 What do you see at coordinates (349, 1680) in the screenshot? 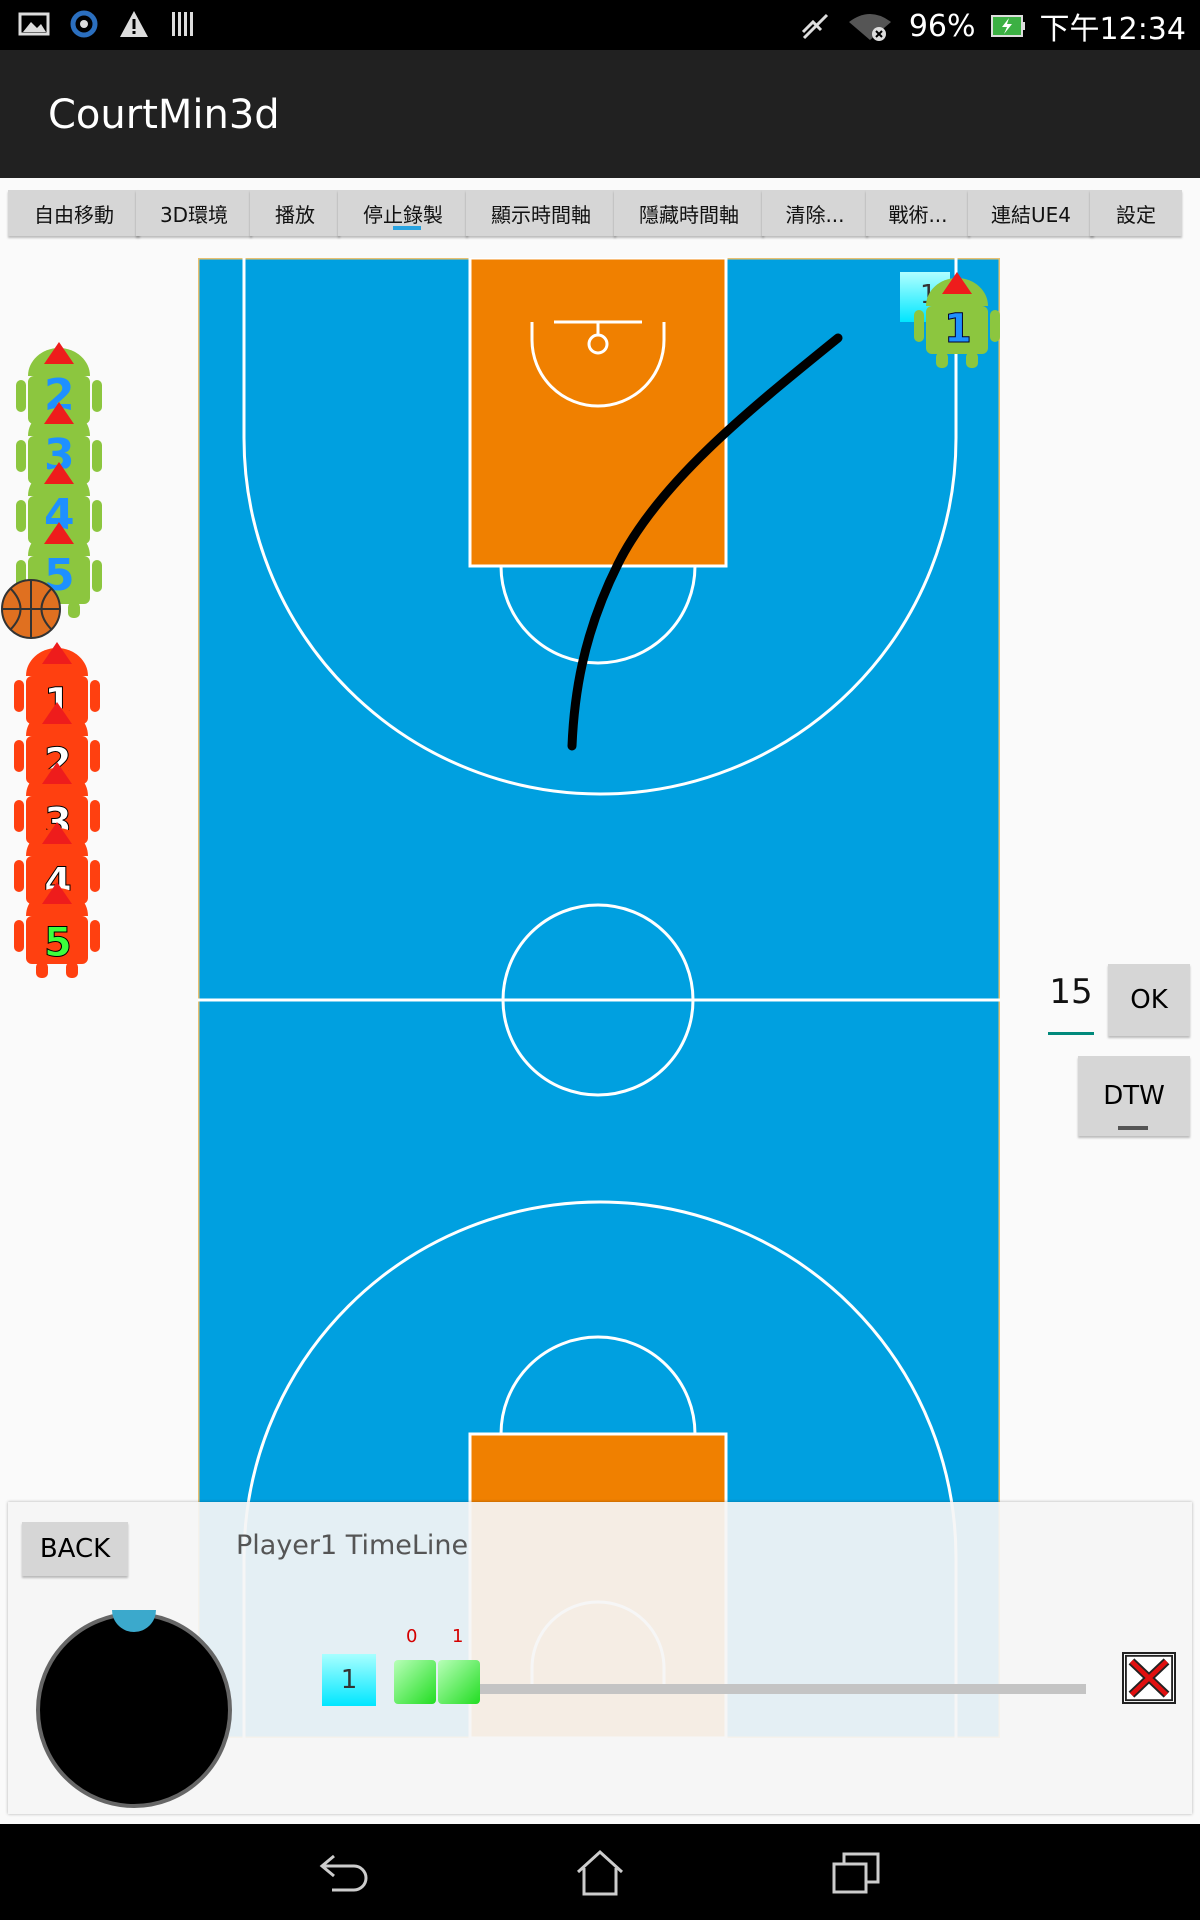
I see `timeline-player-chip: 1` at bounding box center [349, 1680].